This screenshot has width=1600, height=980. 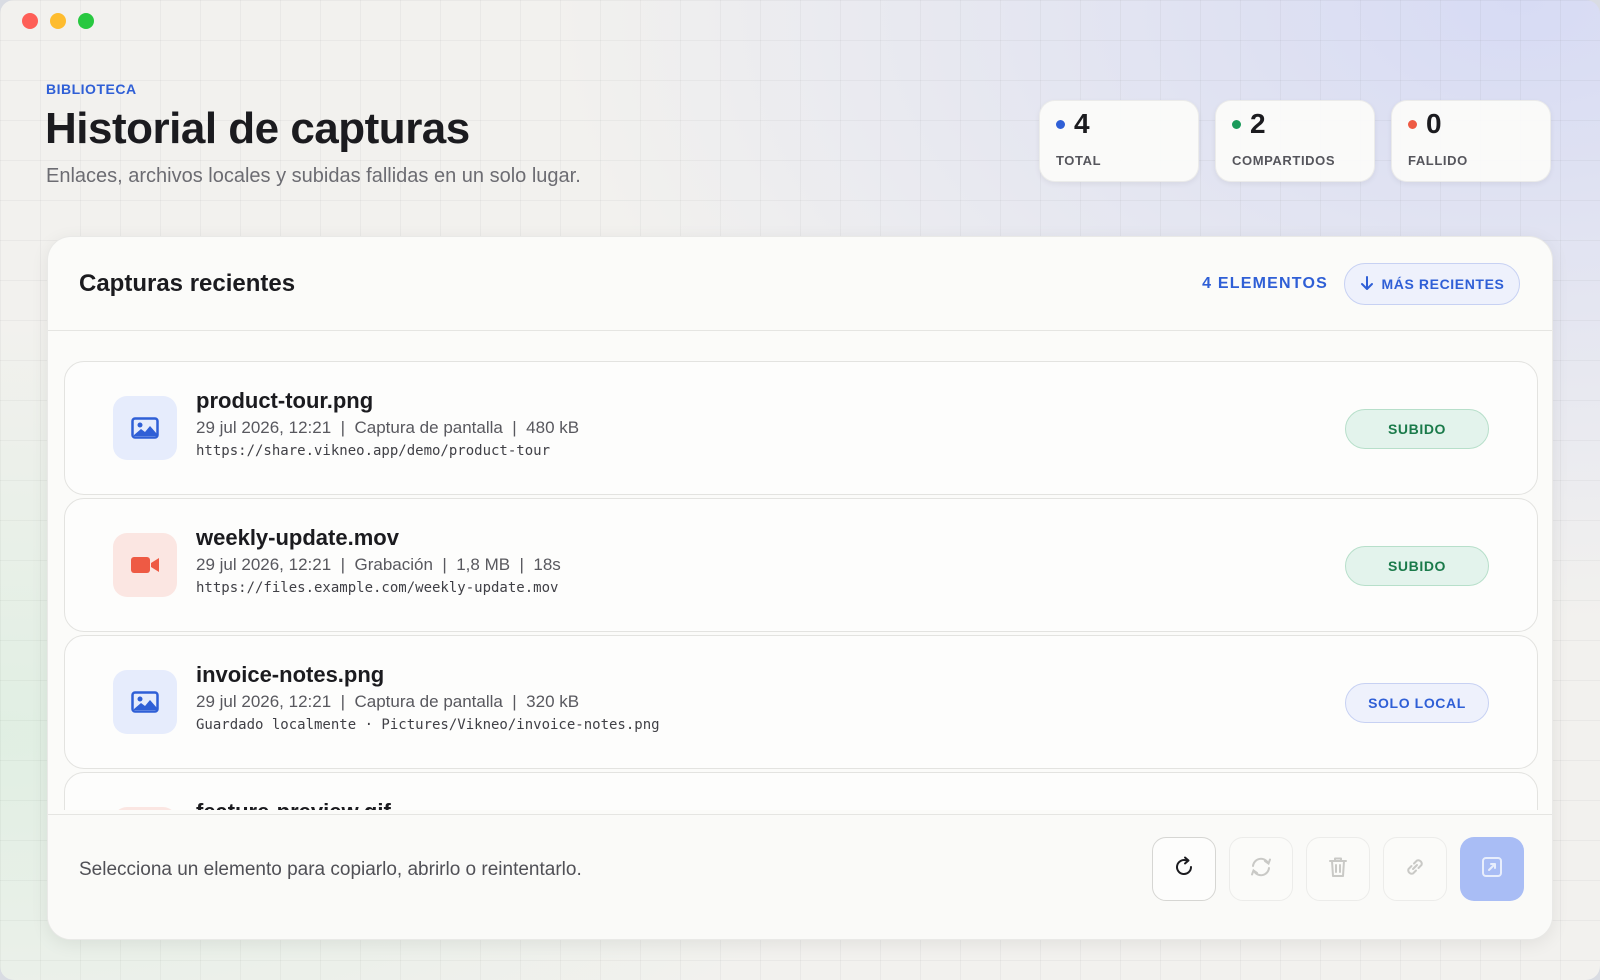 I want to click on action-buttons, so click(x=1338, y=869).